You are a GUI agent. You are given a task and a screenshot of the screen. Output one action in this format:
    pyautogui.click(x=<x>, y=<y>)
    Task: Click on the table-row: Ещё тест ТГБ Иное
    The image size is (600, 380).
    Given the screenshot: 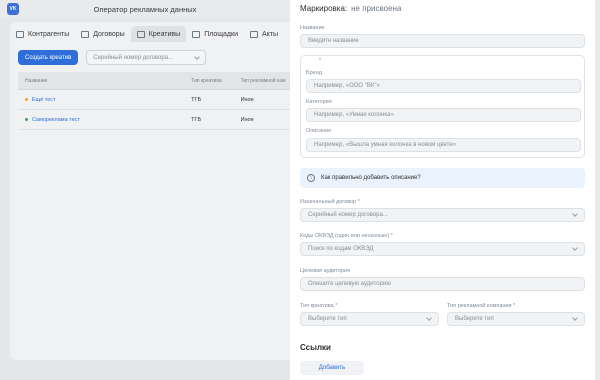 What is the action you would take?
    pyautogui.click(x=154, y=100)
    